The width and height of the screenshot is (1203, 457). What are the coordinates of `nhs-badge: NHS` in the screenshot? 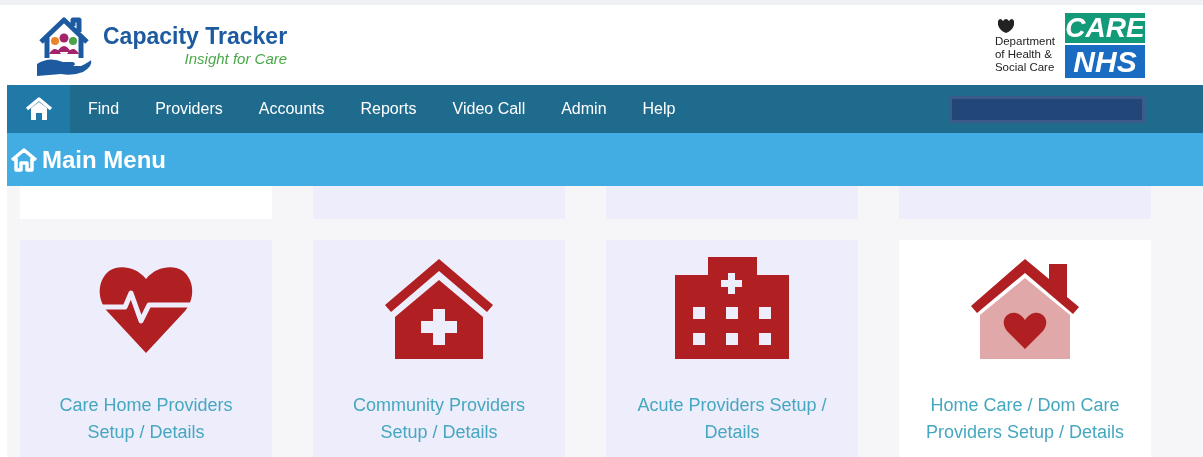 It's located at (1105, 61).